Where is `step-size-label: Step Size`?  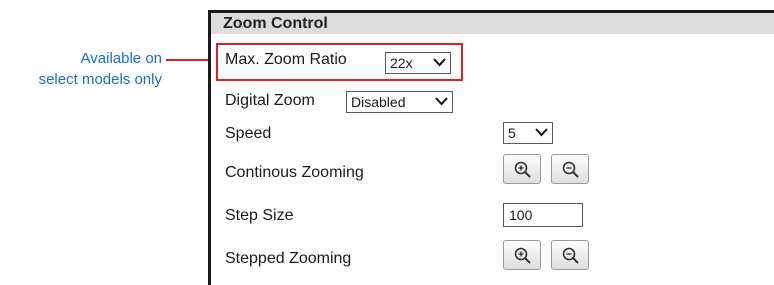
step-size-label: Step Size is located at coordinates (259, 215).